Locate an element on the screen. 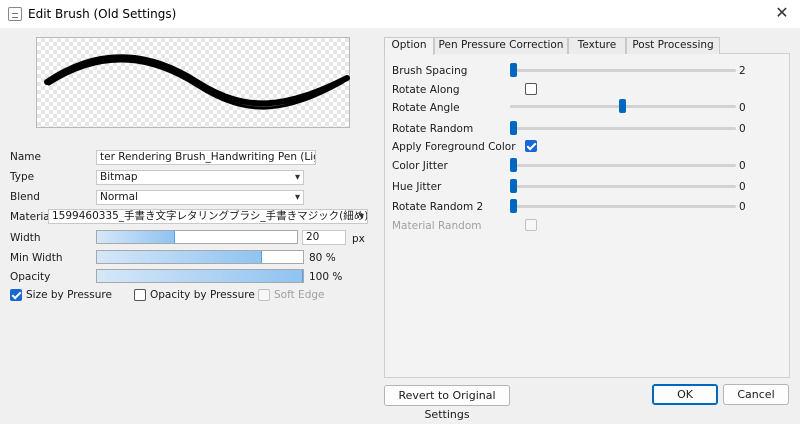  tab-option: Option is located at coordinates (409, 46).